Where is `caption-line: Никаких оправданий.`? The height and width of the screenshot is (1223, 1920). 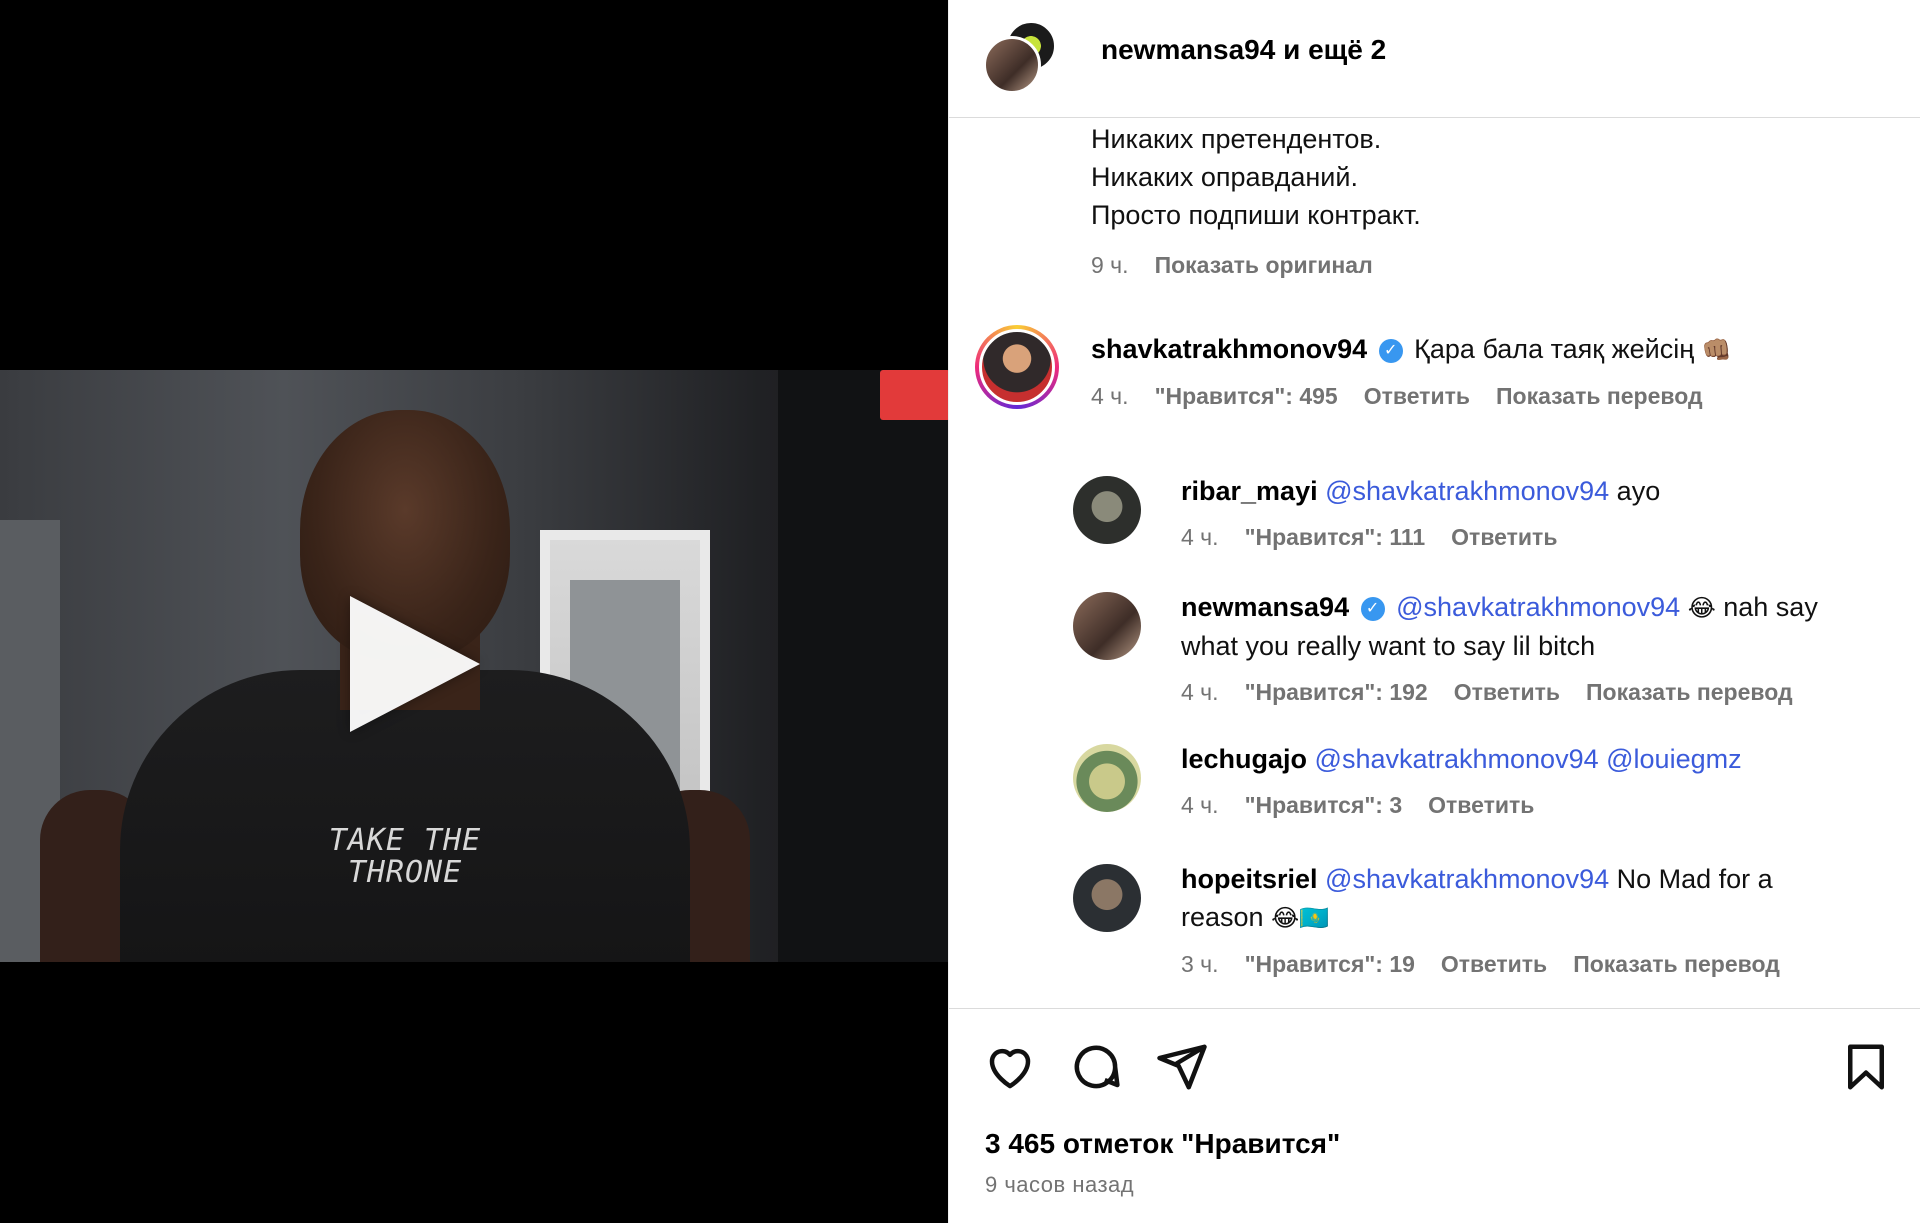
caption-line: Никаких оправданий. is located at coordinates (1224, 177).